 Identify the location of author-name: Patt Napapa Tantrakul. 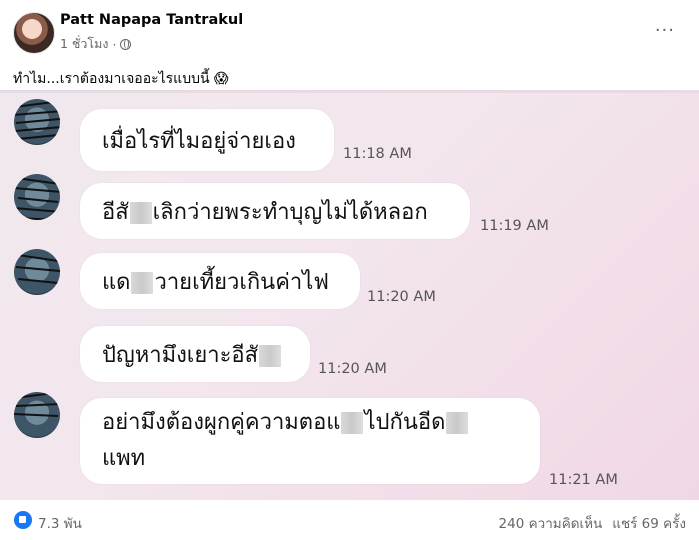
(151, 20).